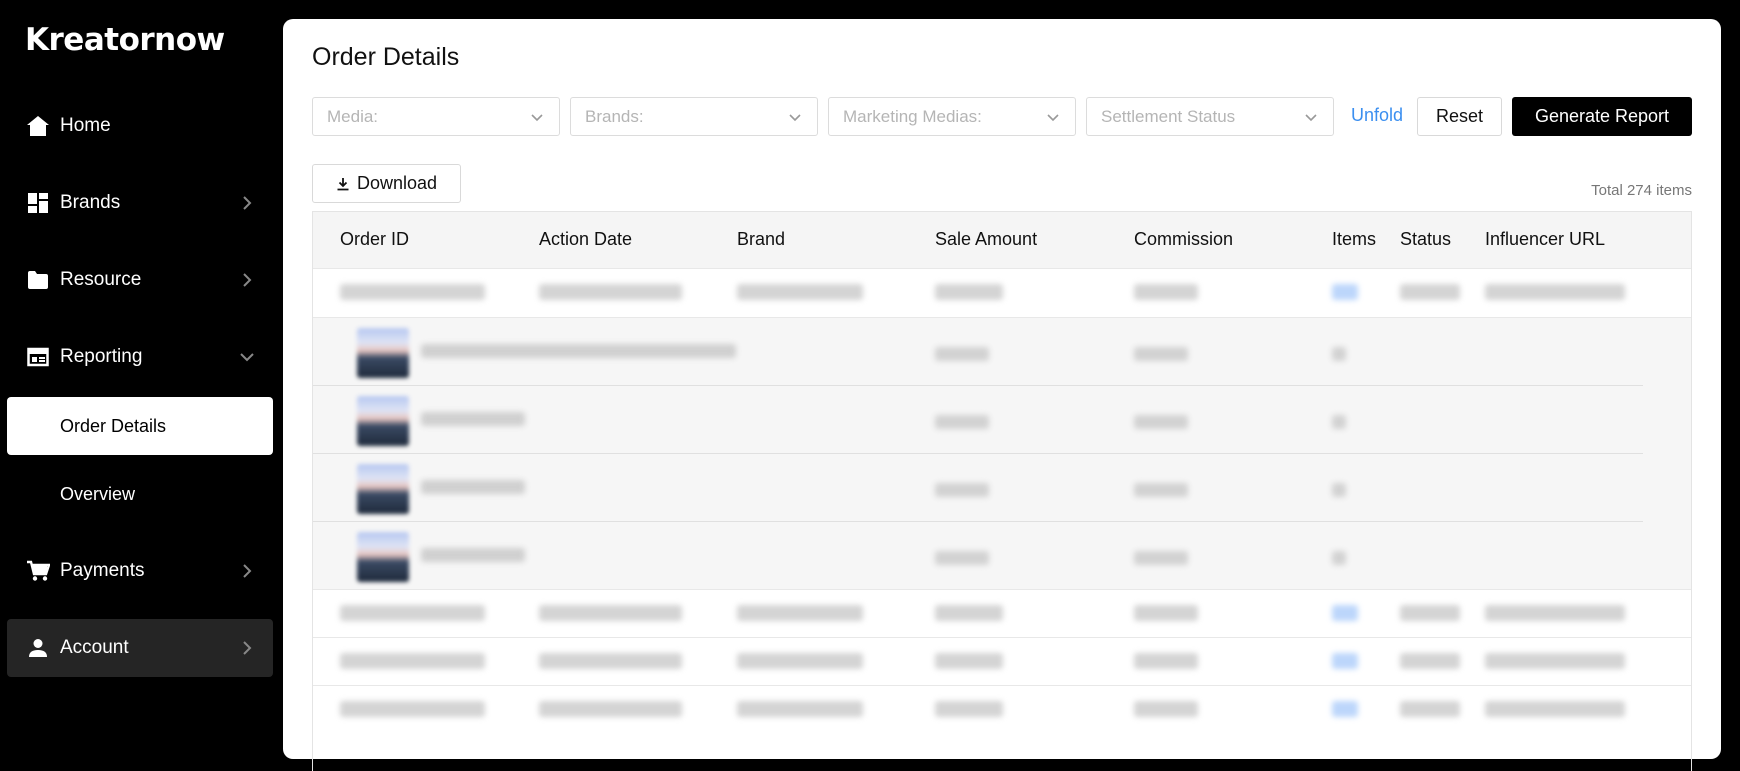 This screenshot has height=771, width=1740. What do you see at coordinates (436, 116) in the screenshot?
I see `media-select: Media:` at bounding box center [436, 116].